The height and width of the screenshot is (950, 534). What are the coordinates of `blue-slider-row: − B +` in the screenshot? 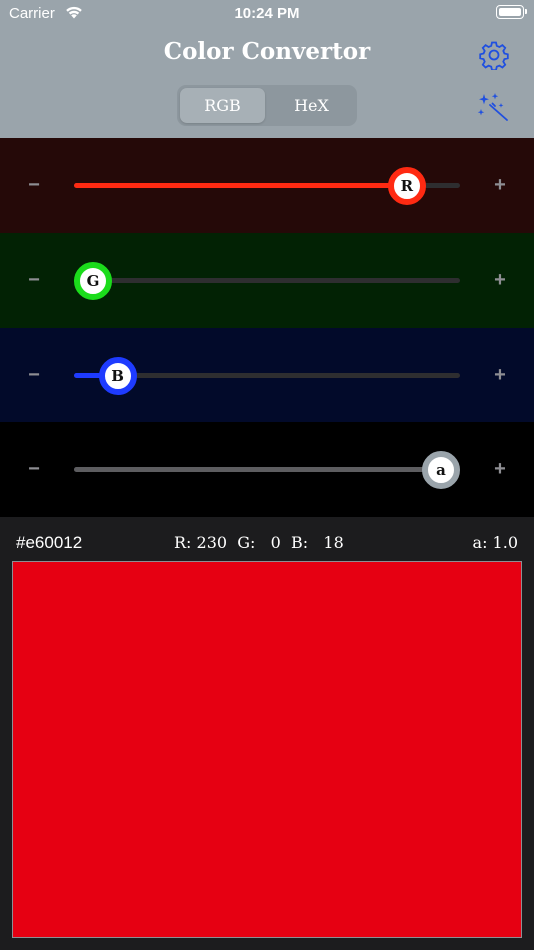 It's located at (267, 375).